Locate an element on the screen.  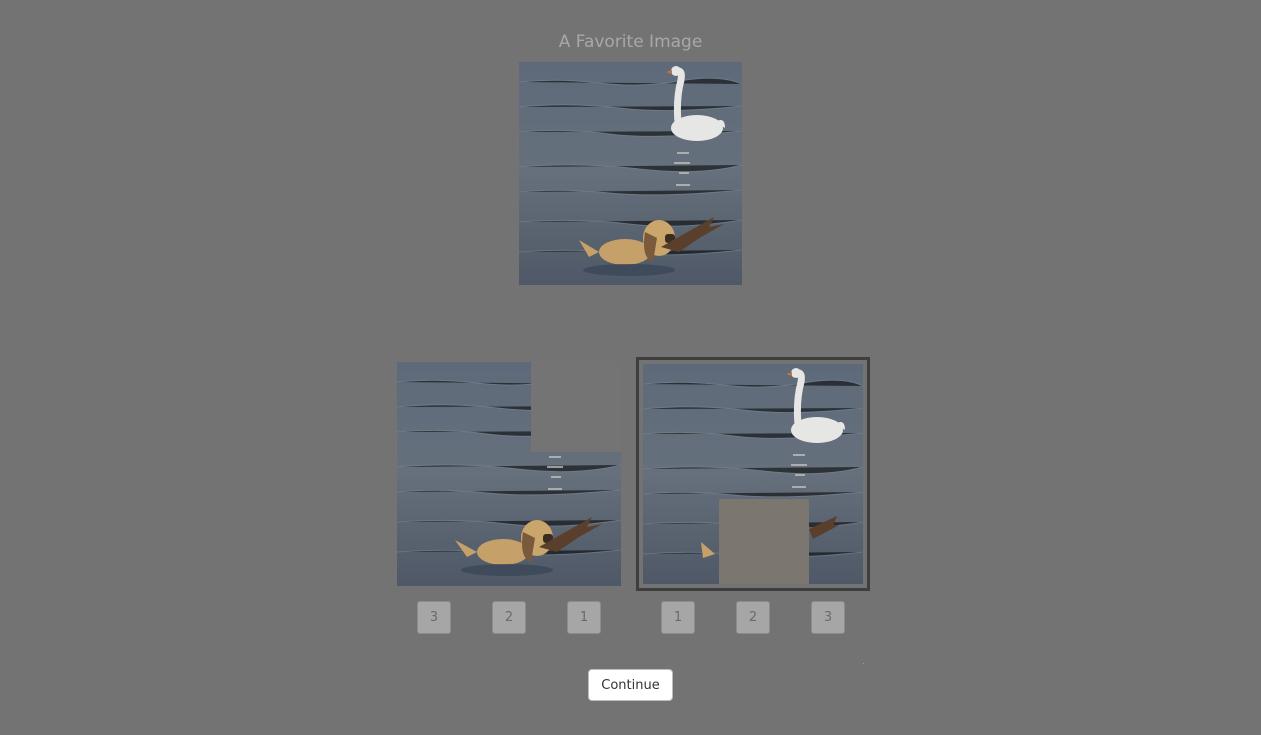
option-image-right is located at coordinates (753, 474).